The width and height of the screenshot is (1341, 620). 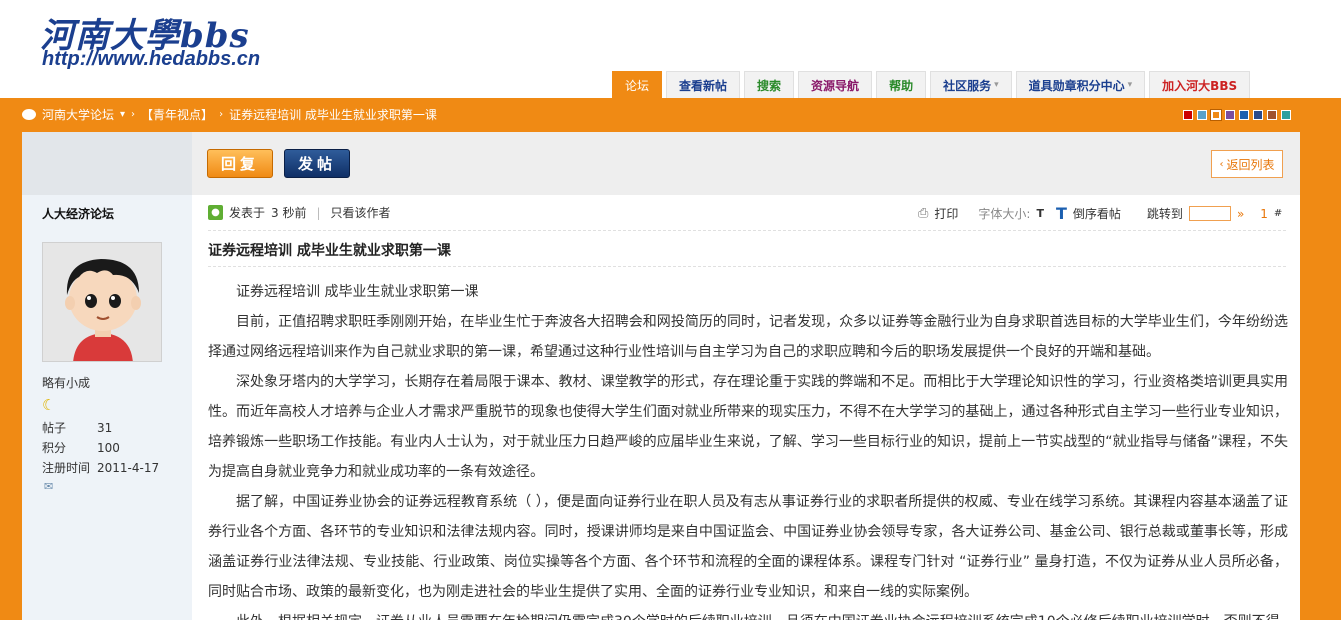 What do you see at coordinates (1250, 164) in the screenshot?
I see `back-to-list-label: 返回列表` at bounding box center [1250, 164].